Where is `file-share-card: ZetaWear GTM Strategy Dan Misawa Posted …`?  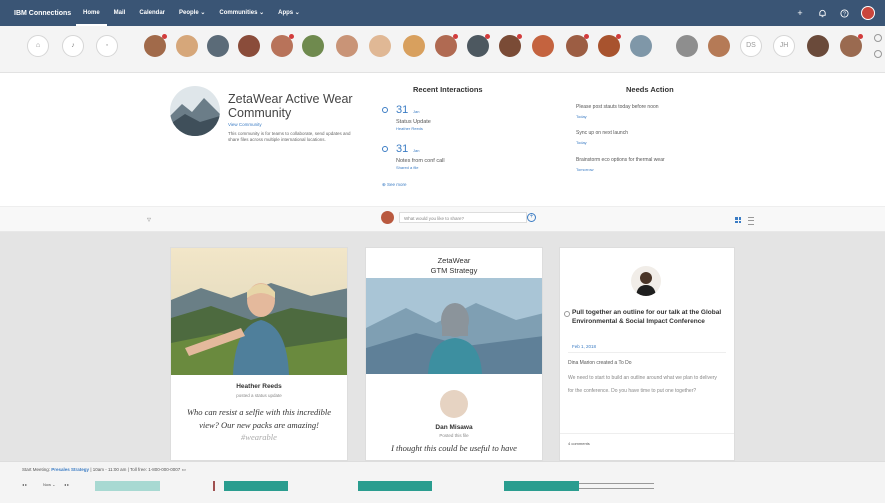 file-share-card: ZetaWear GTM Strategy Dan Misawa Posted … is located at coordinates (454, 354).